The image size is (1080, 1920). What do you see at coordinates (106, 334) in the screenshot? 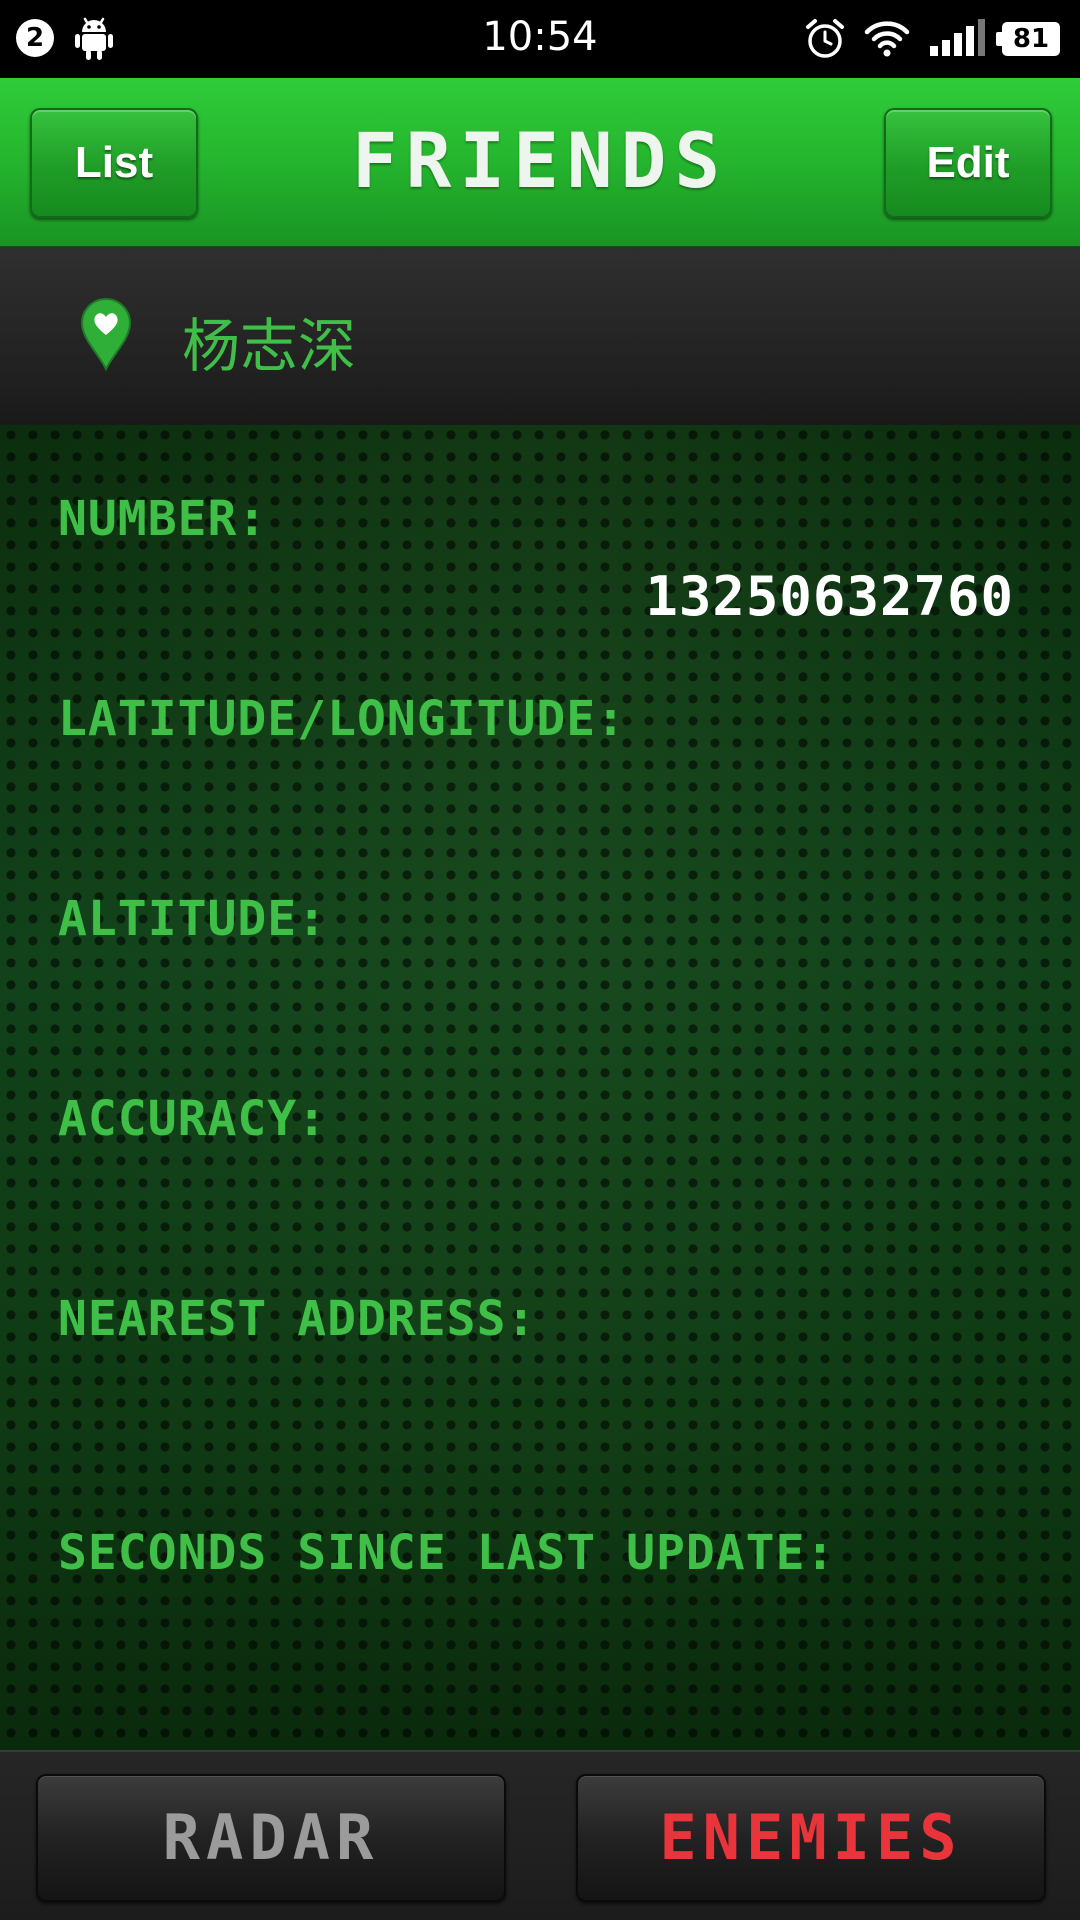
I see `heart-pin-icon` at bounding box center [106, 334].